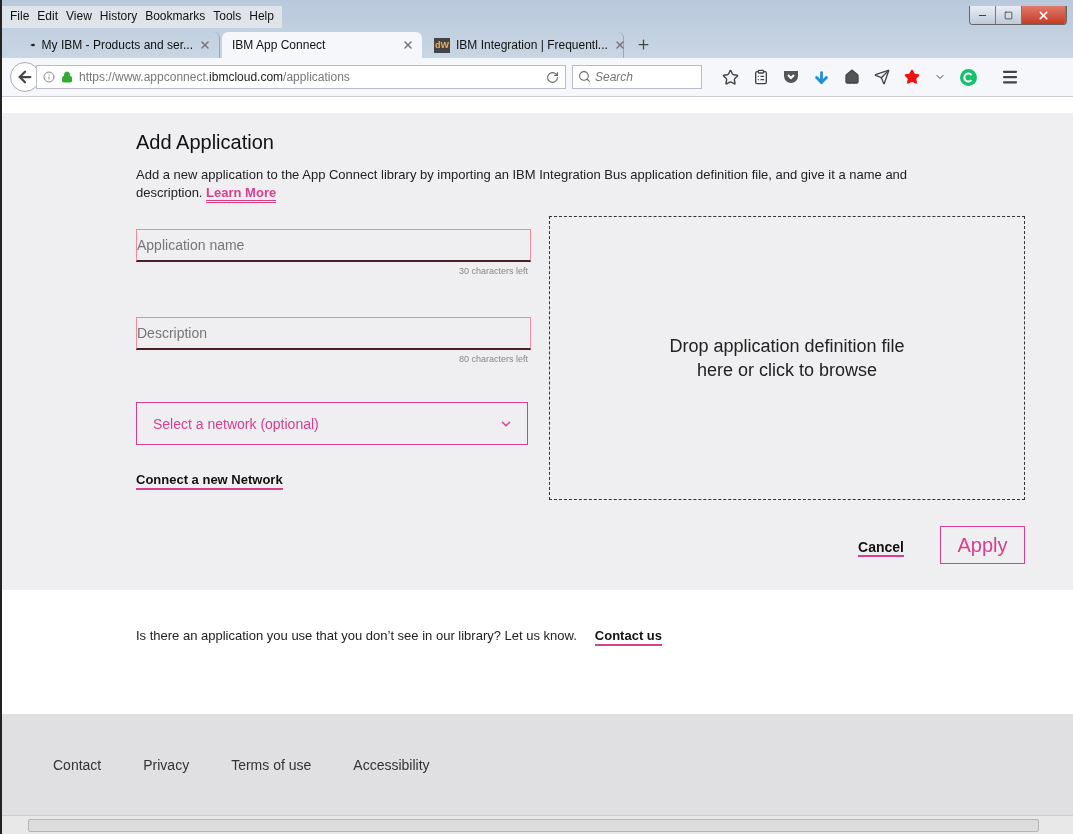  Describe the element at coordinates (637, 77) in the screenshot. I see `search-field: Search` at that location.